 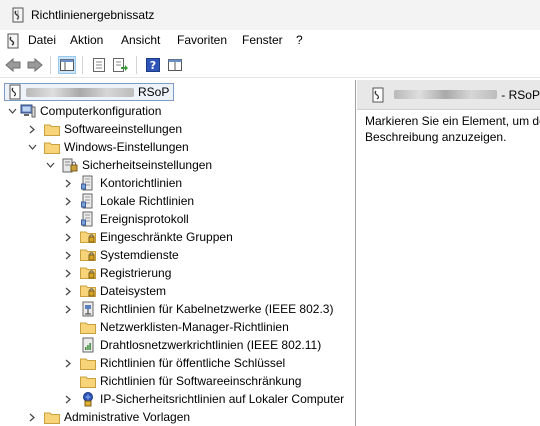 What do you see at coordinates (88, 345) in the screenshot?
I see `wireless-network-icon` at bounding box center [88, 345].